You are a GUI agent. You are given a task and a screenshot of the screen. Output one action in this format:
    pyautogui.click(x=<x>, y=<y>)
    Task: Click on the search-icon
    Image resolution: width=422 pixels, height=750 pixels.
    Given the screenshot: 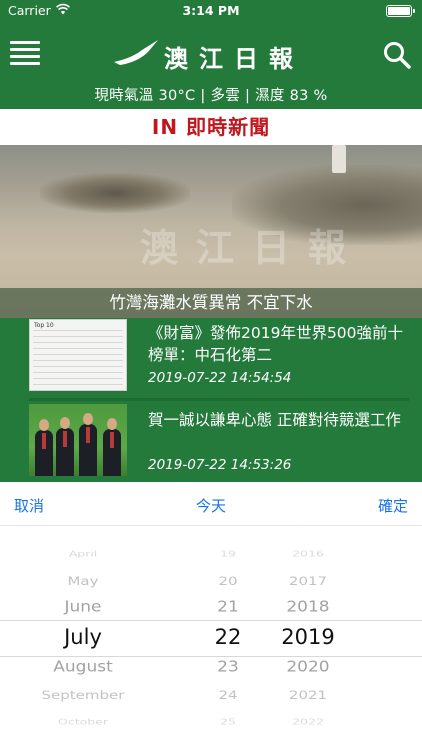 What is the action you would take?
    pyautogui.click(x=397, y=55)
    